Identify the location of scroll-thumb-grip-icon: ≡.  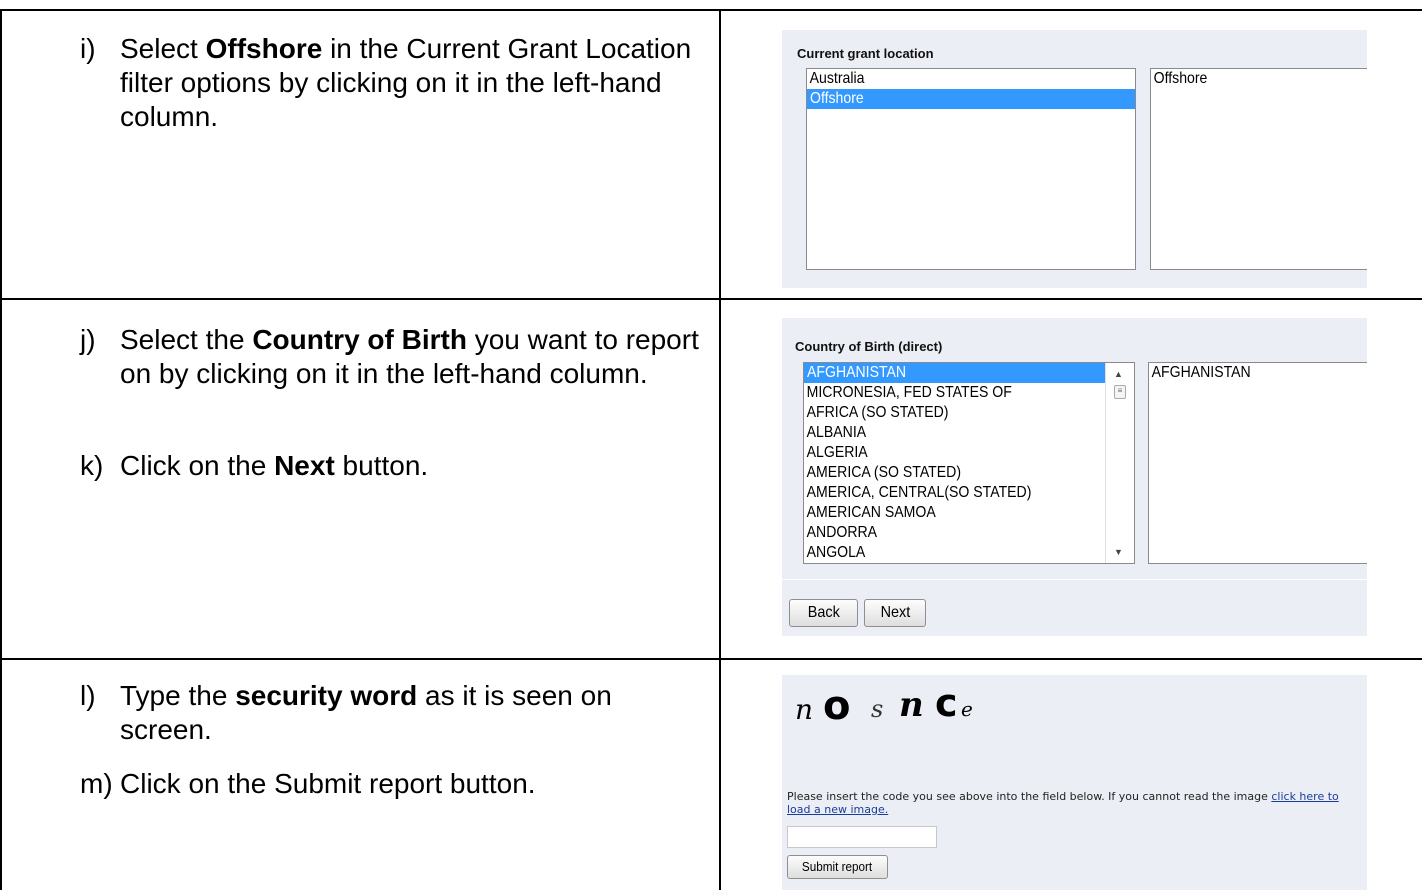
(1120, 392).